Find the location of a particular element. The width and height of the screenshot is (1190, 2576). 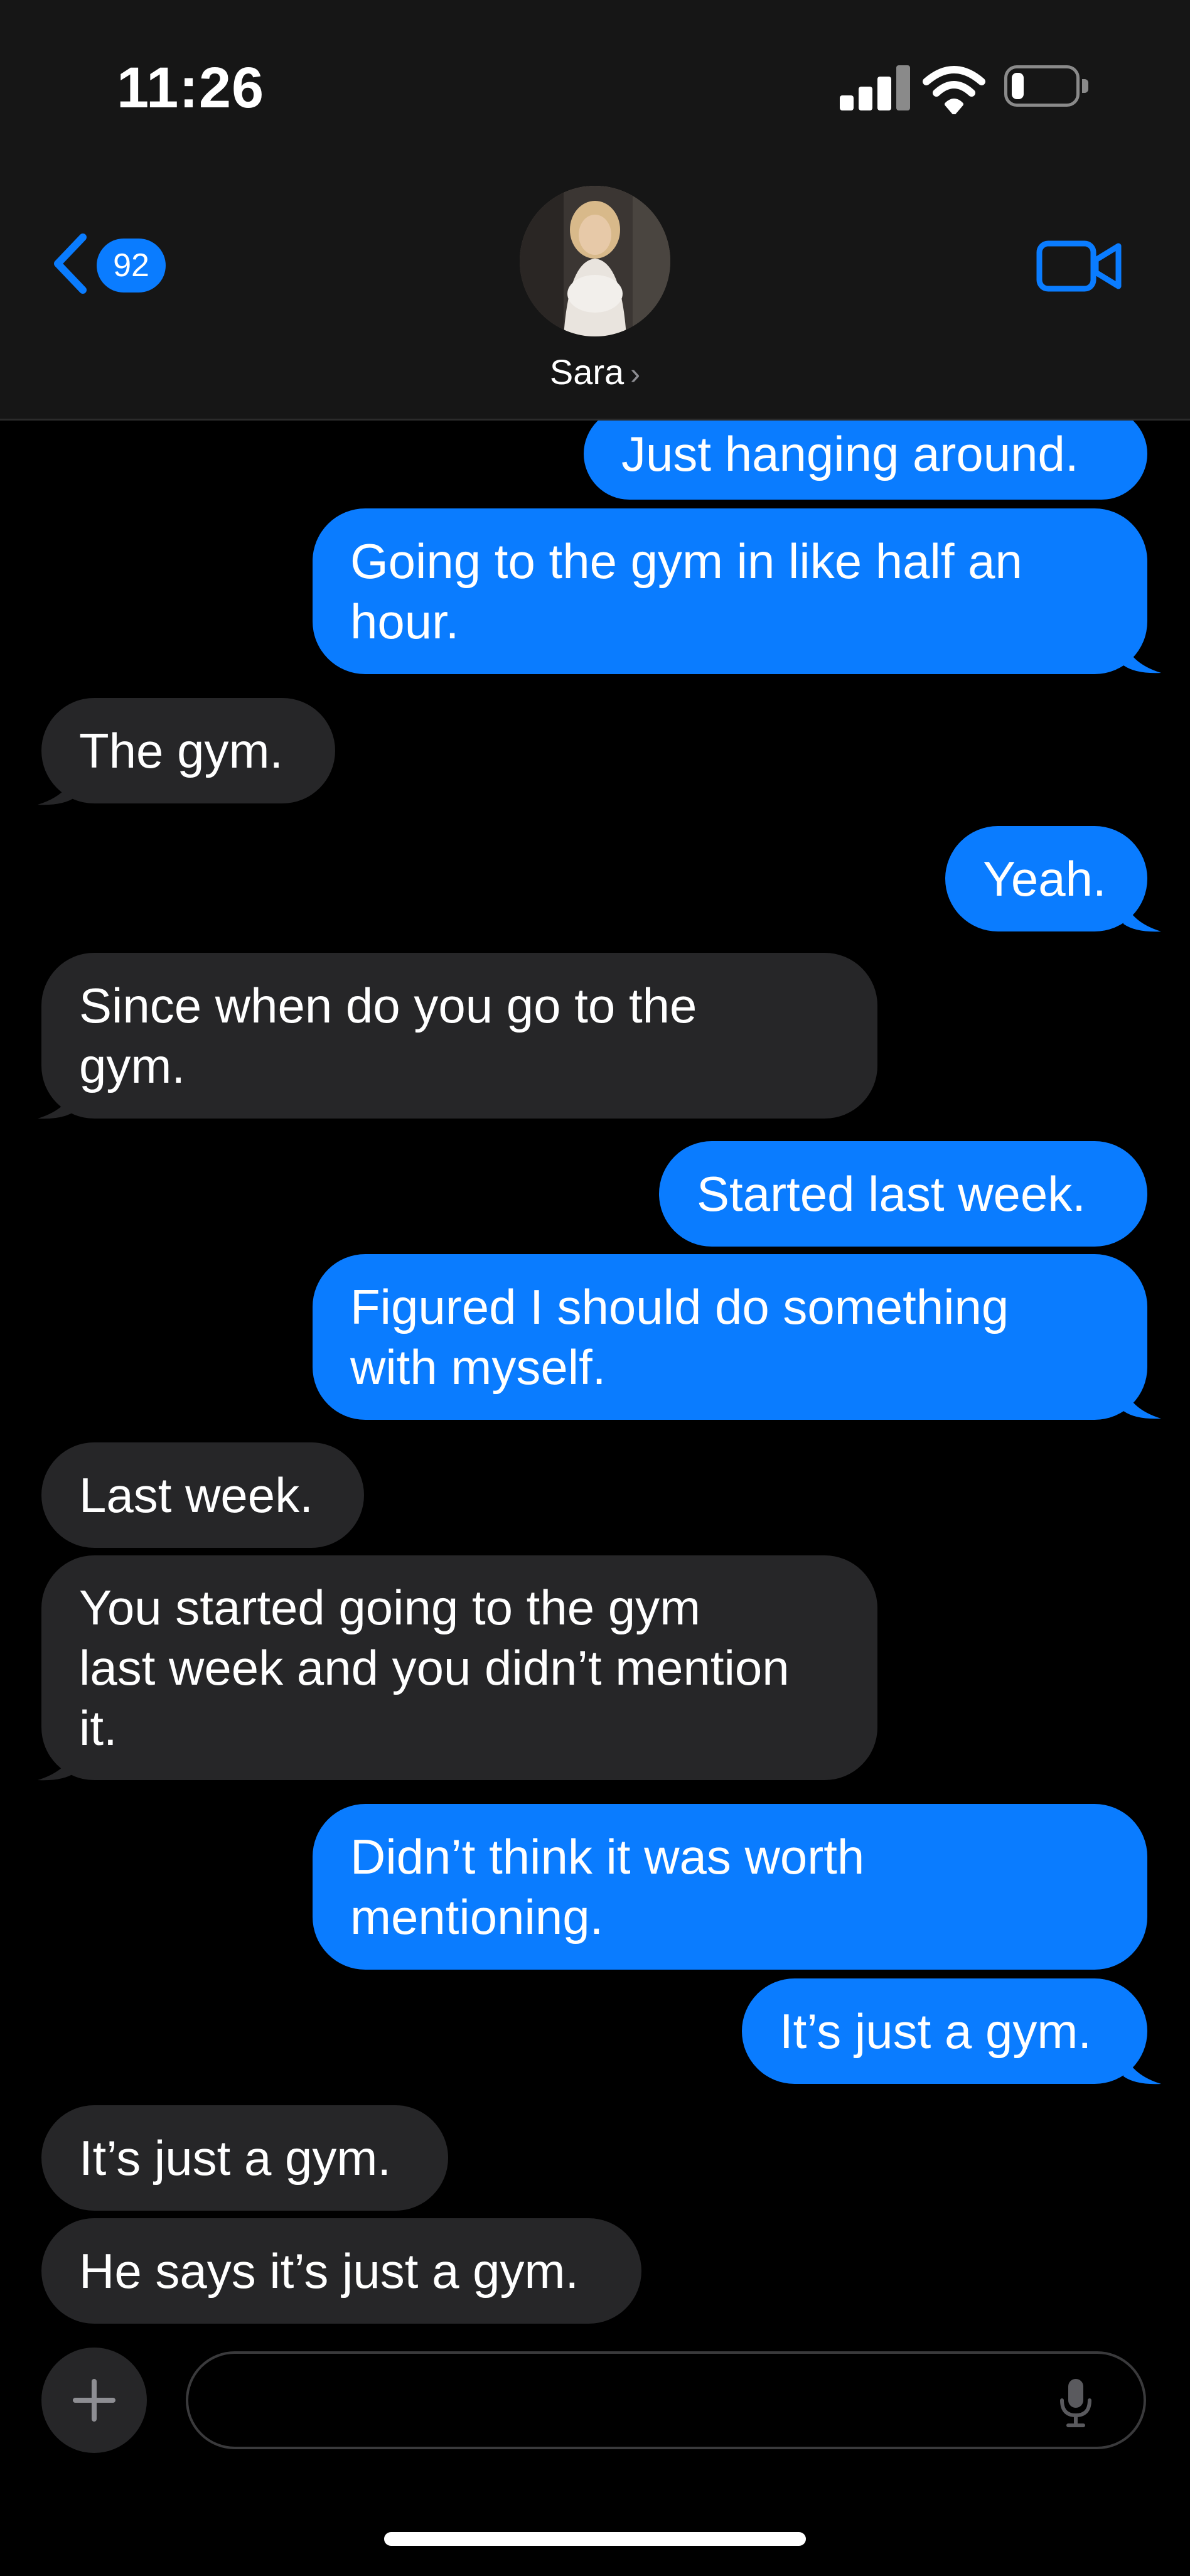

message-bubble-sent: Yeah. is located at coordinates (1046, 878).